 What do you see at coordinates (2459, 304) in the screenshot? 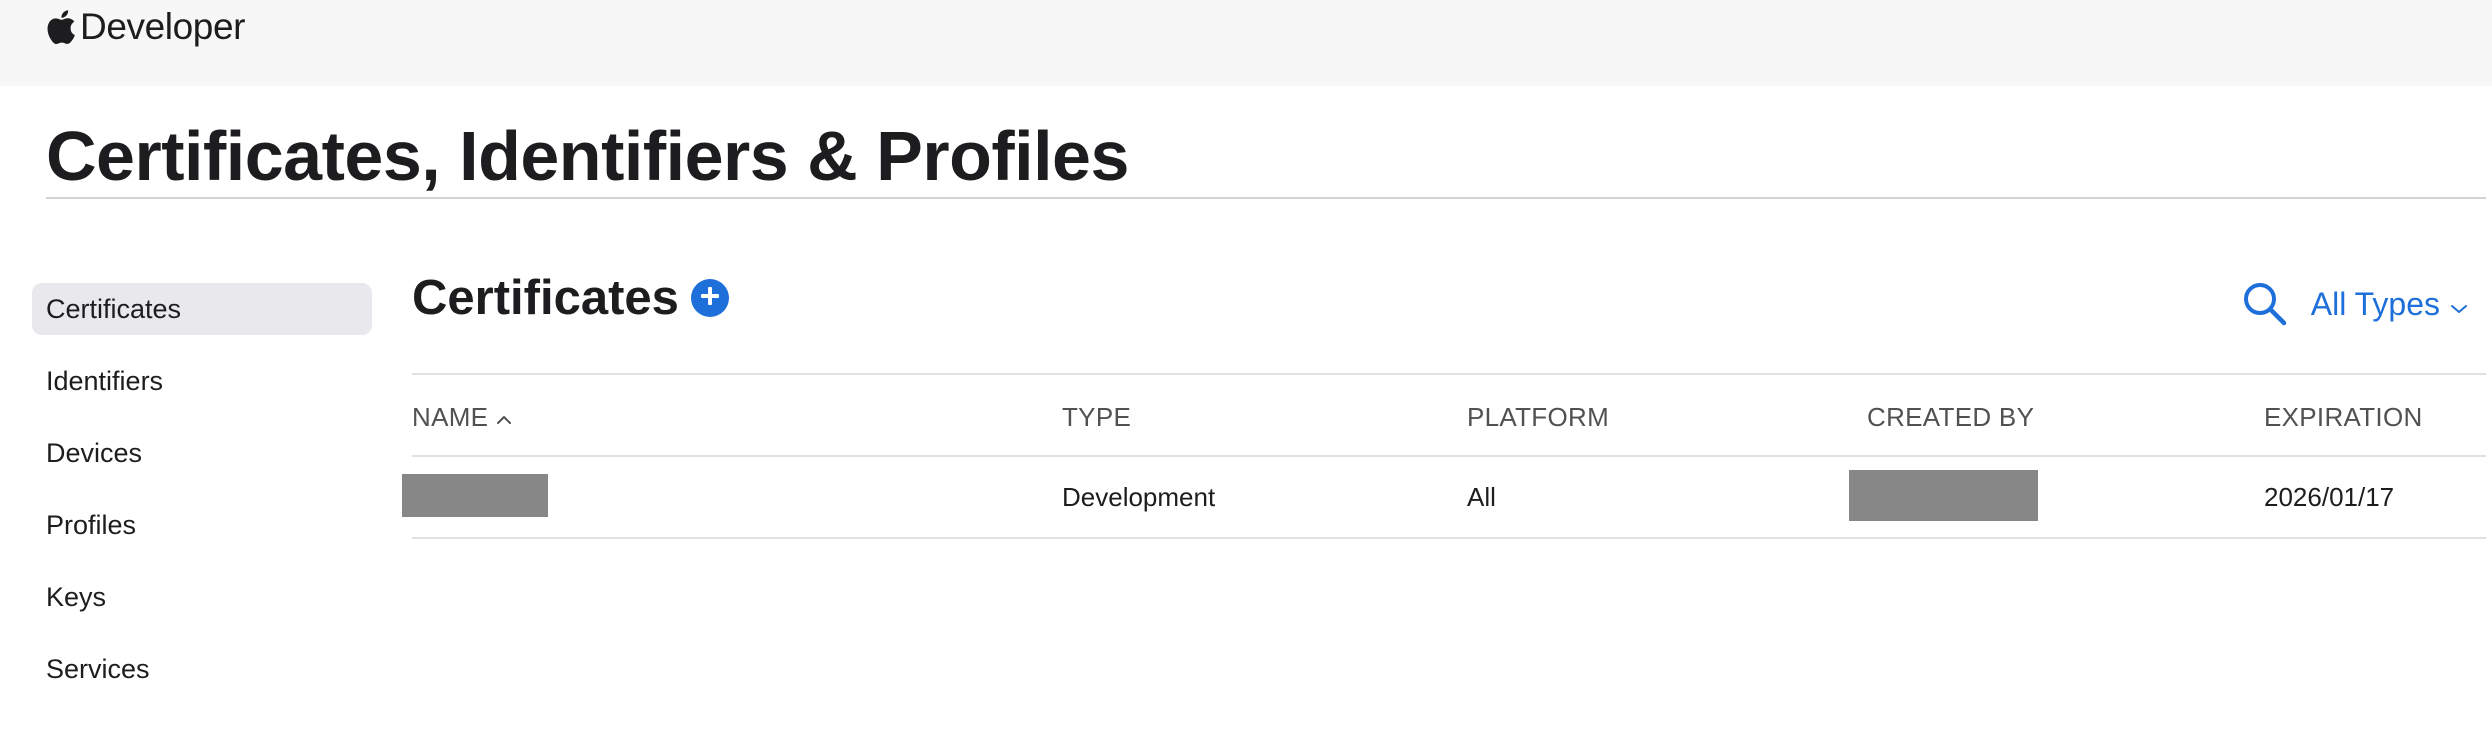
I see `chevron-down-icon` at bounding box center [2459, 304].